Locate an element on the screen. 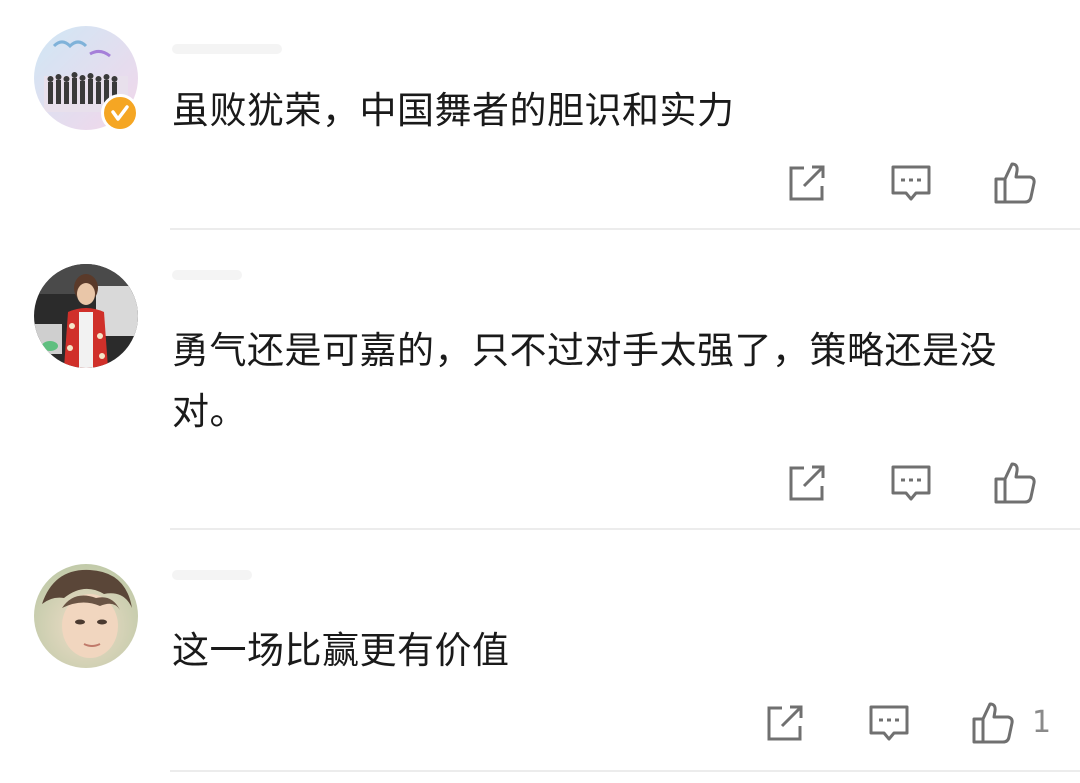  share-button is located at coordinates (785, 723).